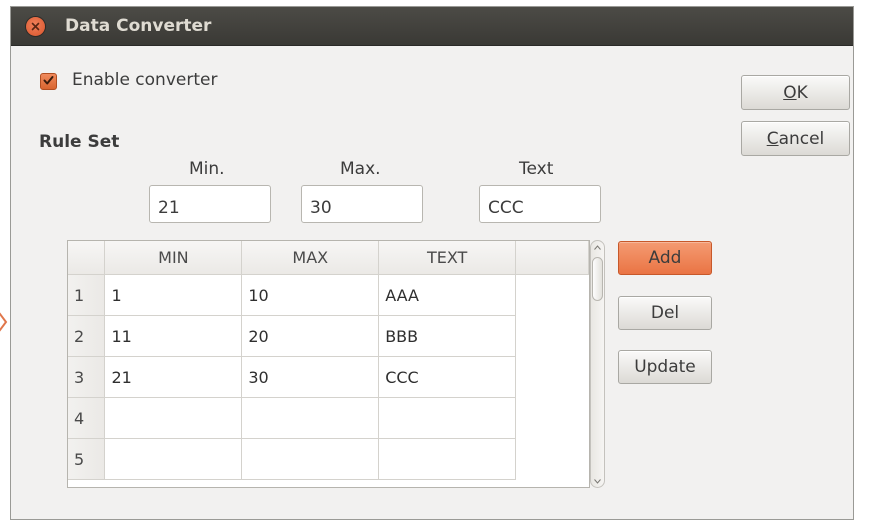 The width and height of the screenshot is (880, 522). Describe the element at coordinates (79, 142) in the screenshot. I see `rule-set-heading: Rule Set` at that location.